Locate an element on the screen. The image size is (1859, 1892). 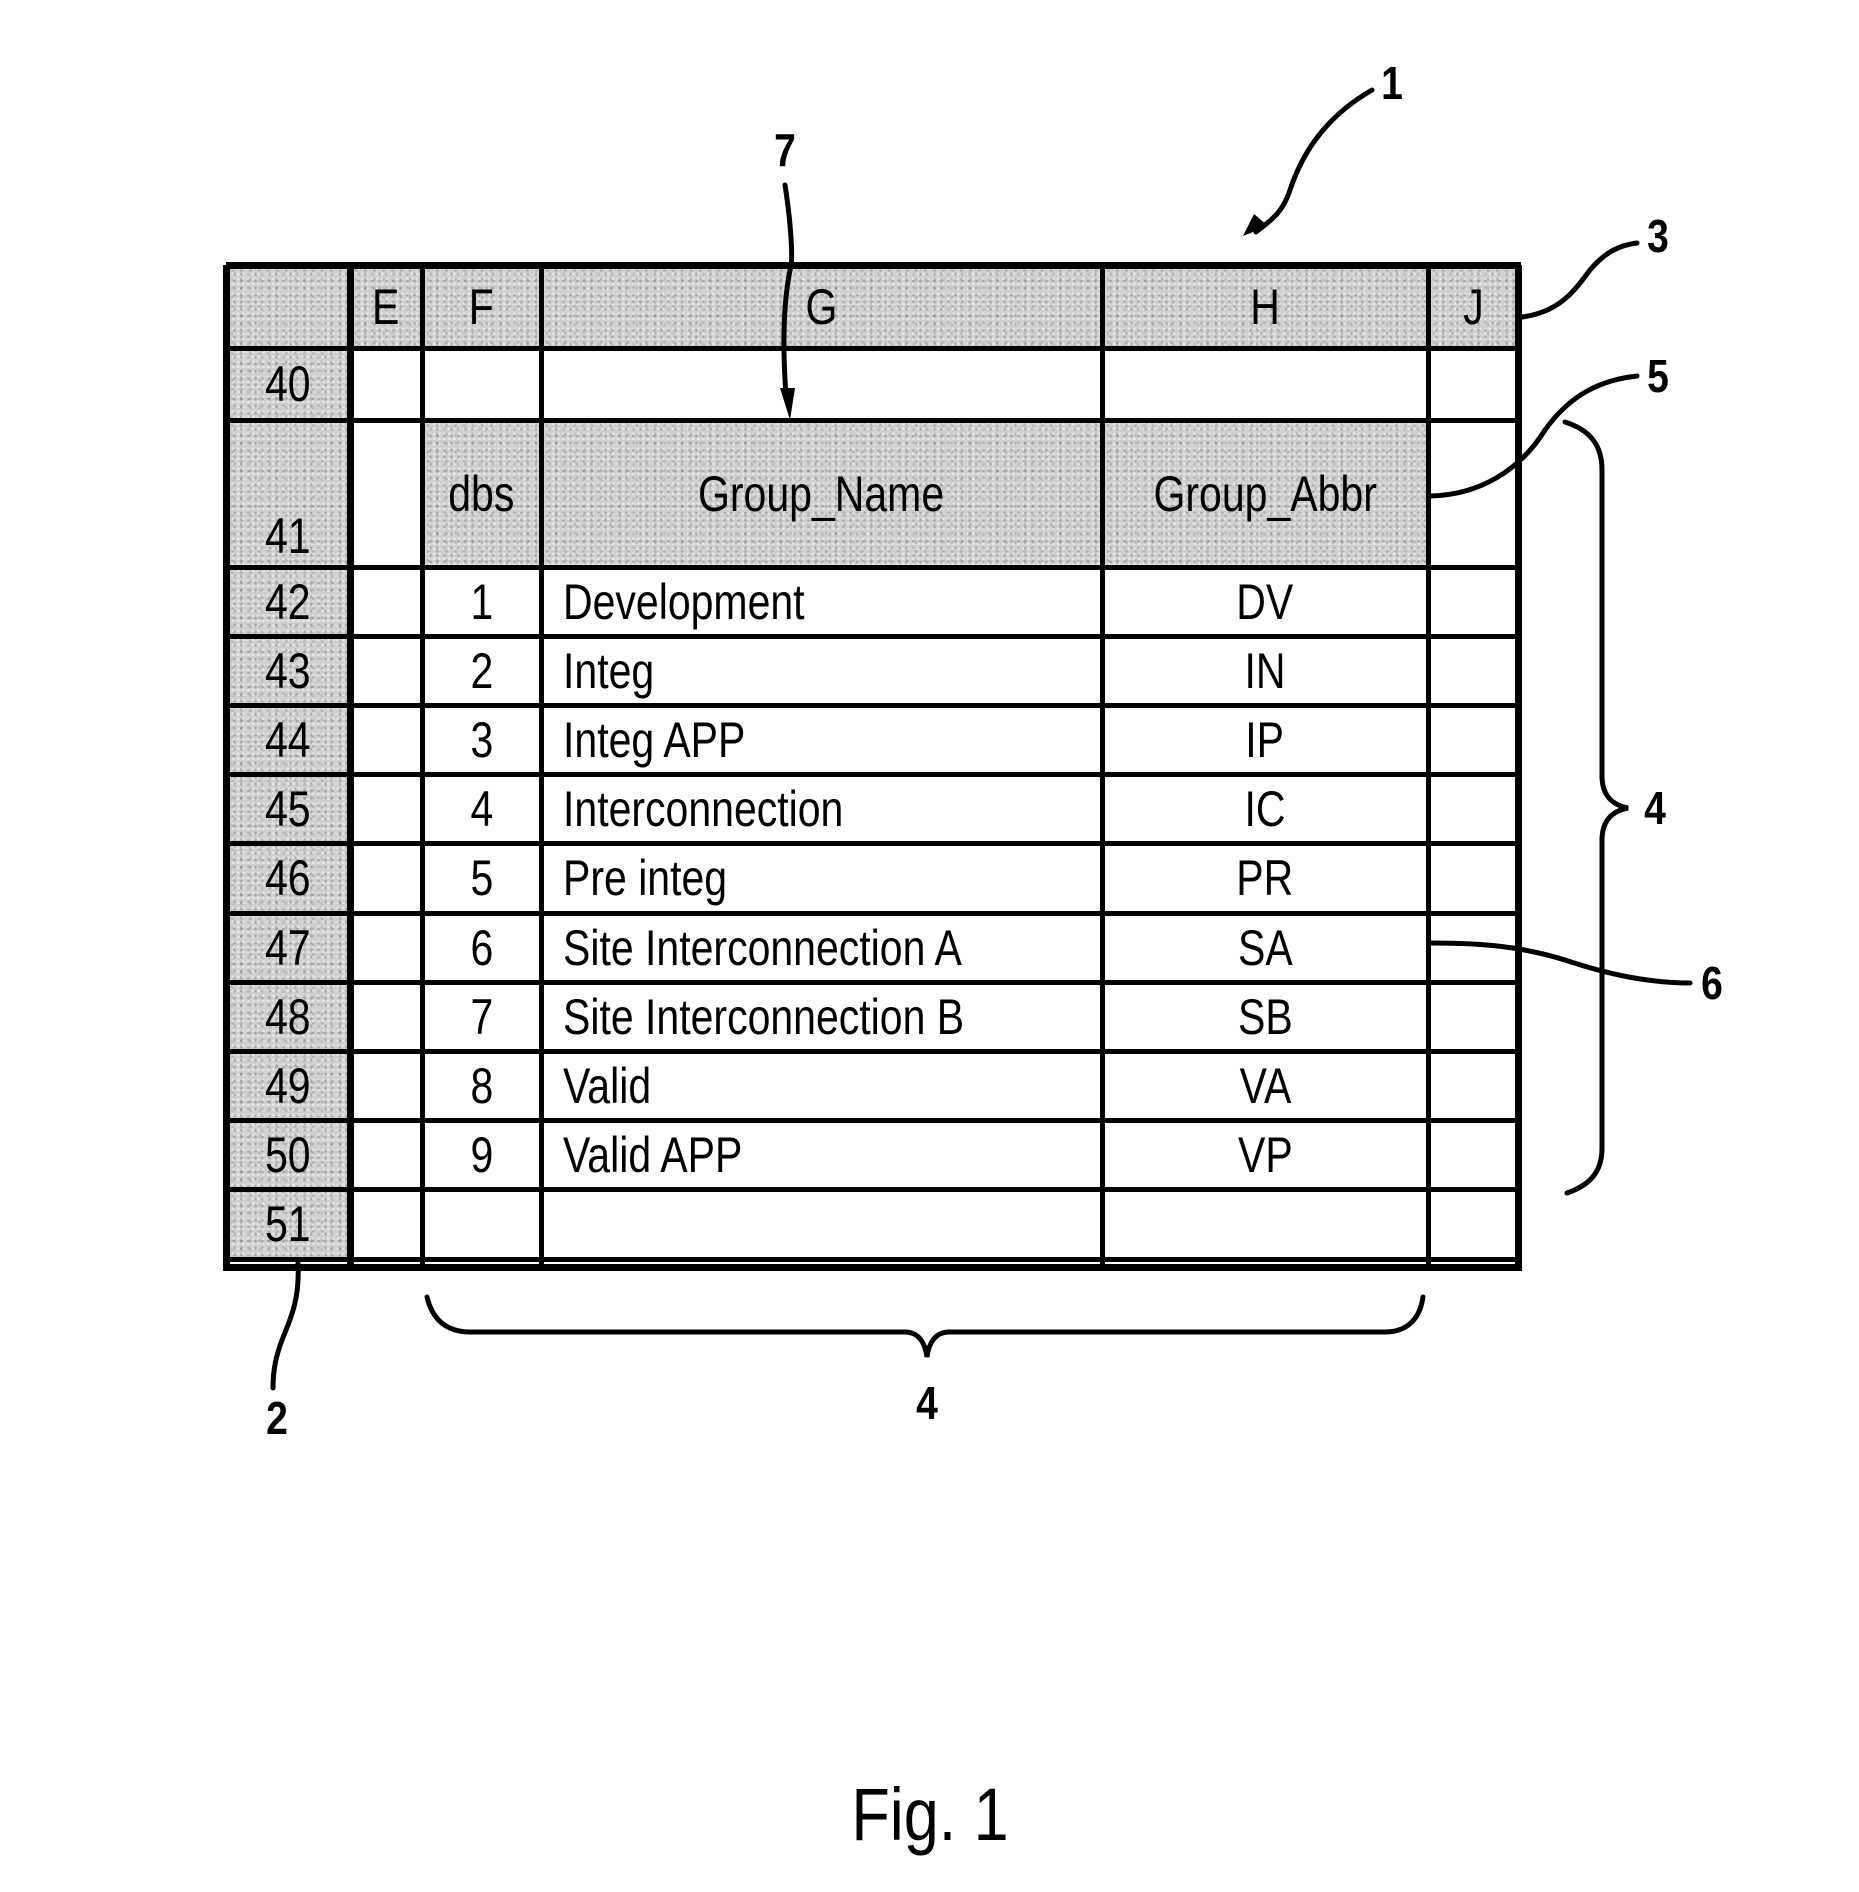
table-cell-g51 is located at coordinates (821, 1224).